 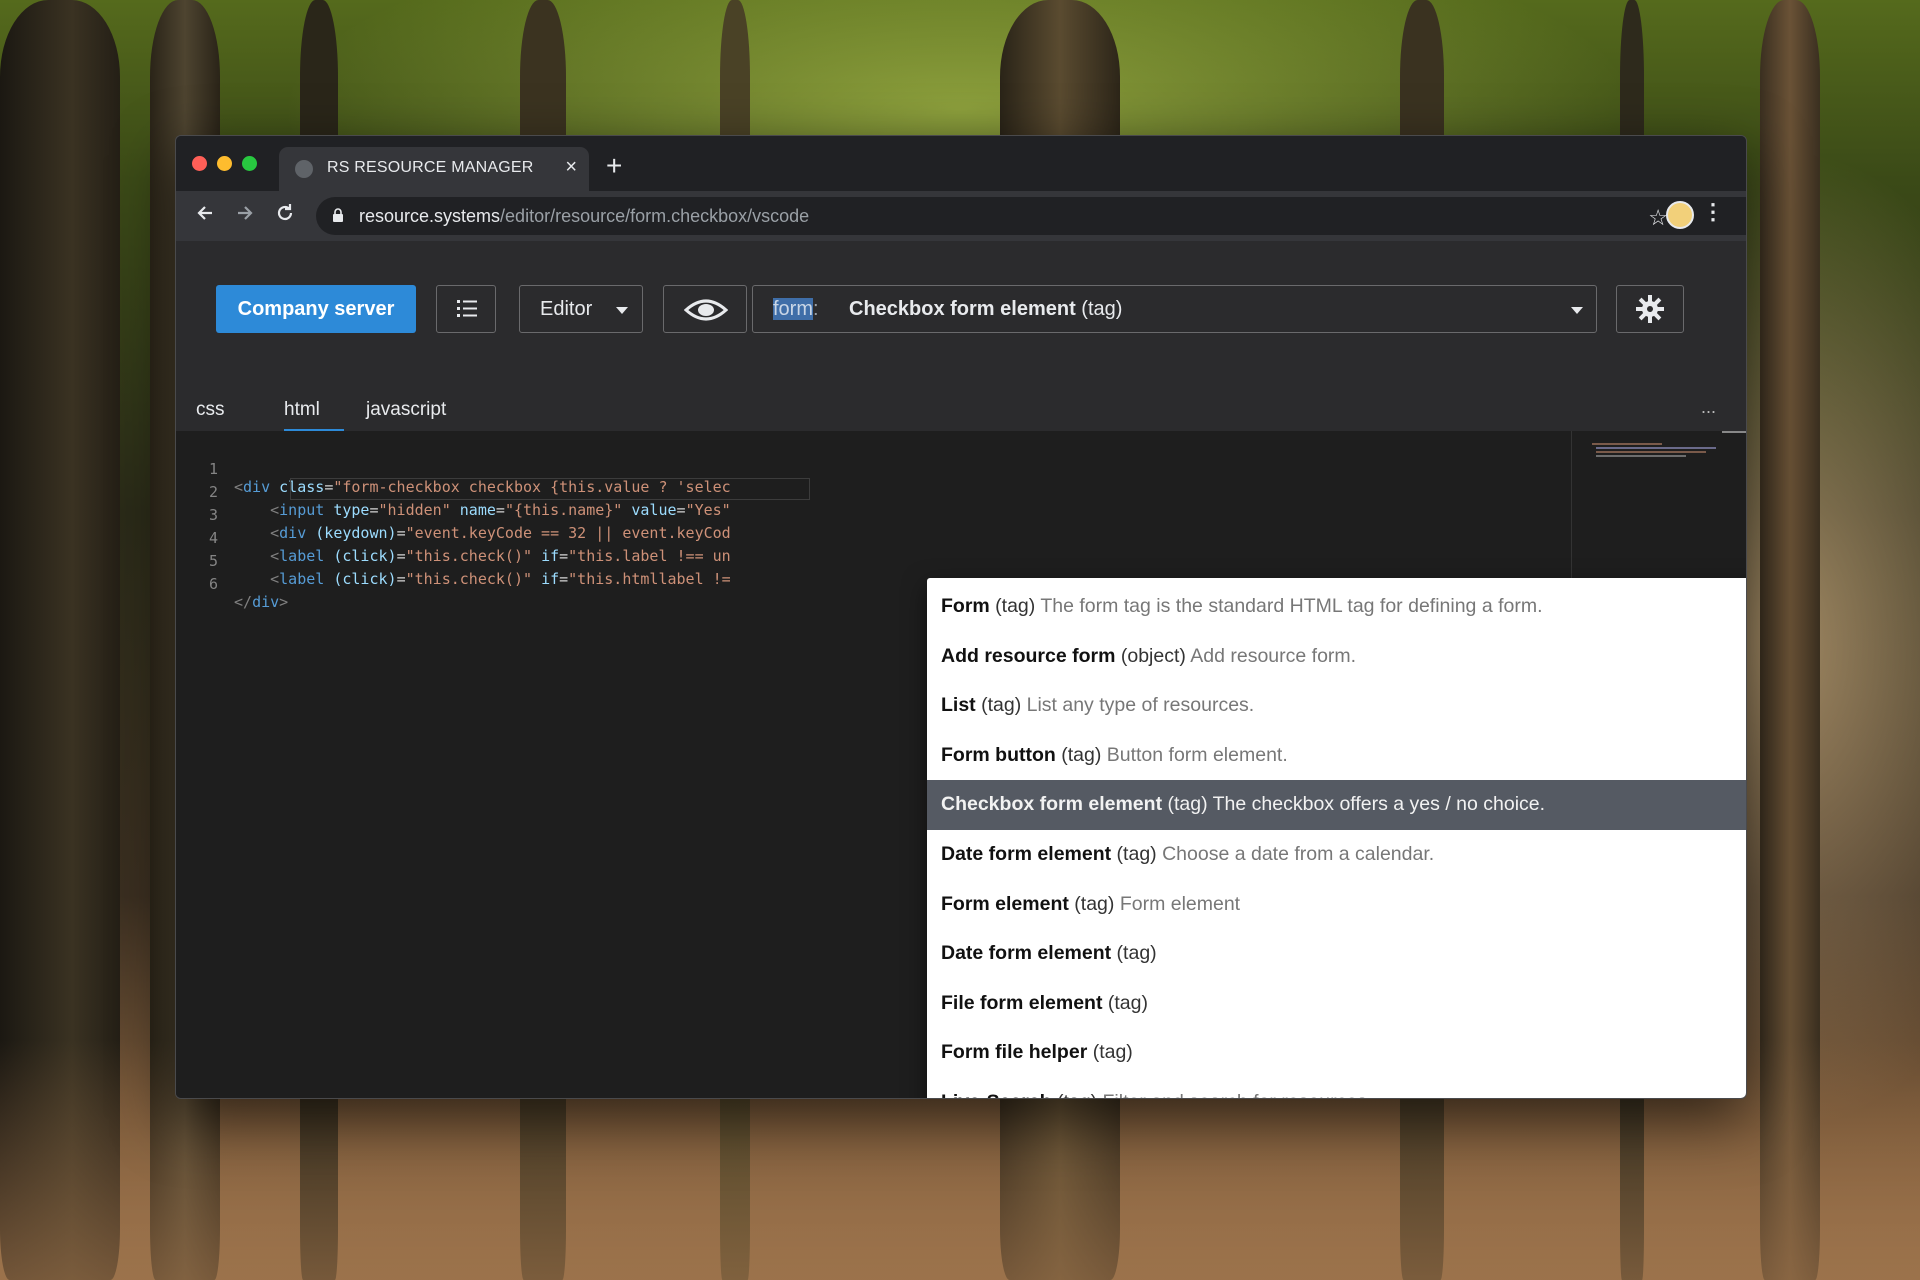 I want to click on globe-icon, so click(x=304, y=169).